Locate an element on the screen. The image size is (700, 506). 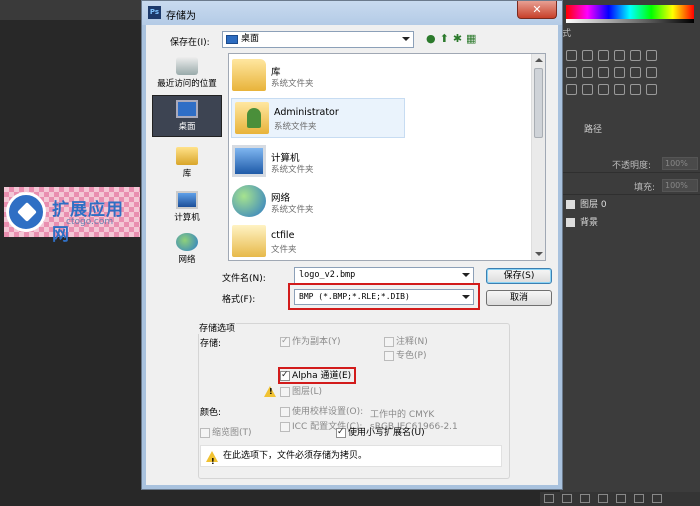
filename-value: logo_v2.bmp is located at coordinates (327, 275).